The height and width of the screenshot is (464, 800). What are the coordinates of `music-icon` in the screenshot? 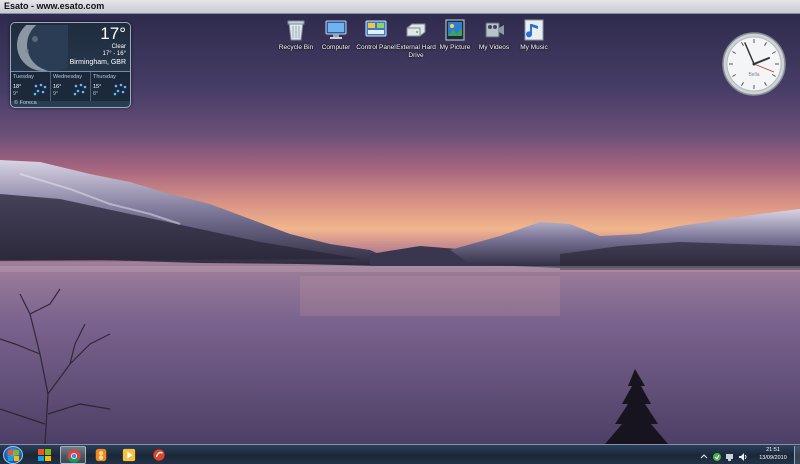 It's located at (534, 30).